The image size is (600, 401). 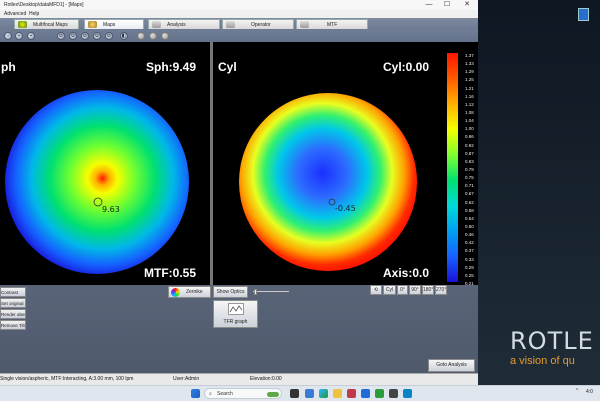 What do you see at coordinates (469, 96) in the screenshot?
I see `scale-label: 1.16` at bounding box center [469, 96].